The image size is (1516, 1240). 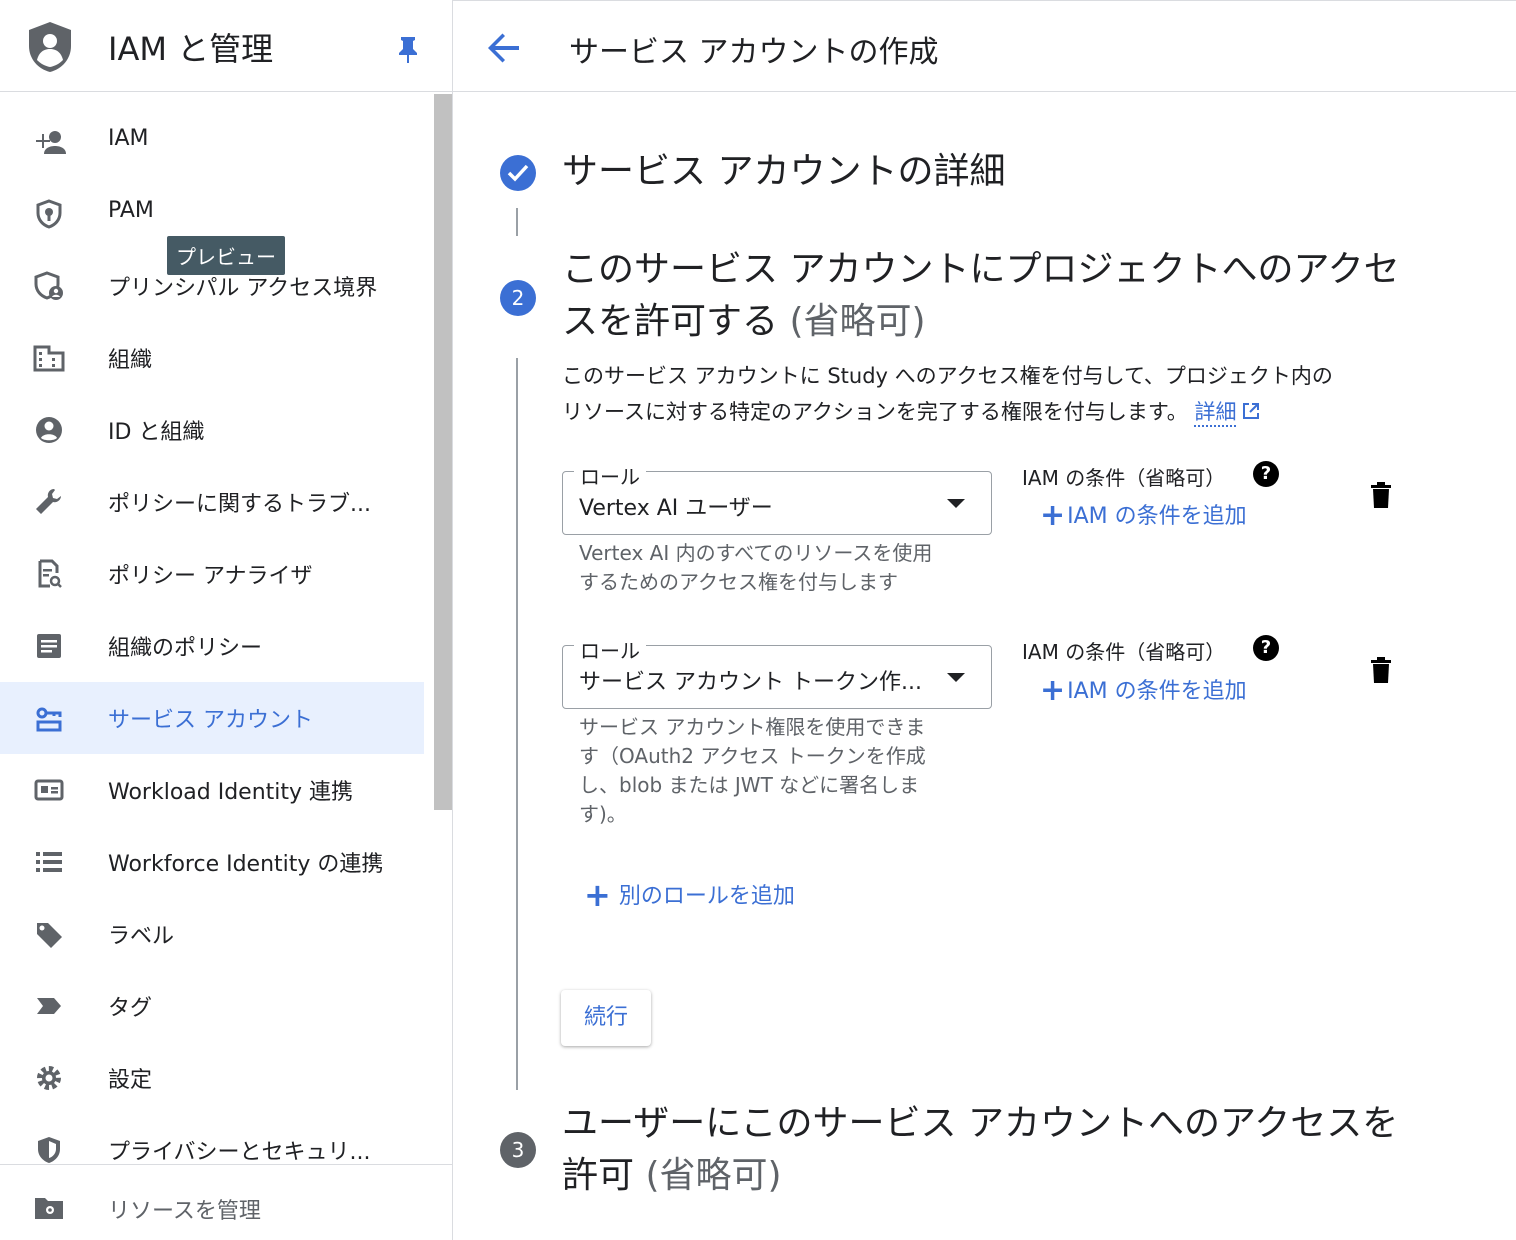 I want to click on sidebar-item-tags: タグ, so click(x=212, y=1006).